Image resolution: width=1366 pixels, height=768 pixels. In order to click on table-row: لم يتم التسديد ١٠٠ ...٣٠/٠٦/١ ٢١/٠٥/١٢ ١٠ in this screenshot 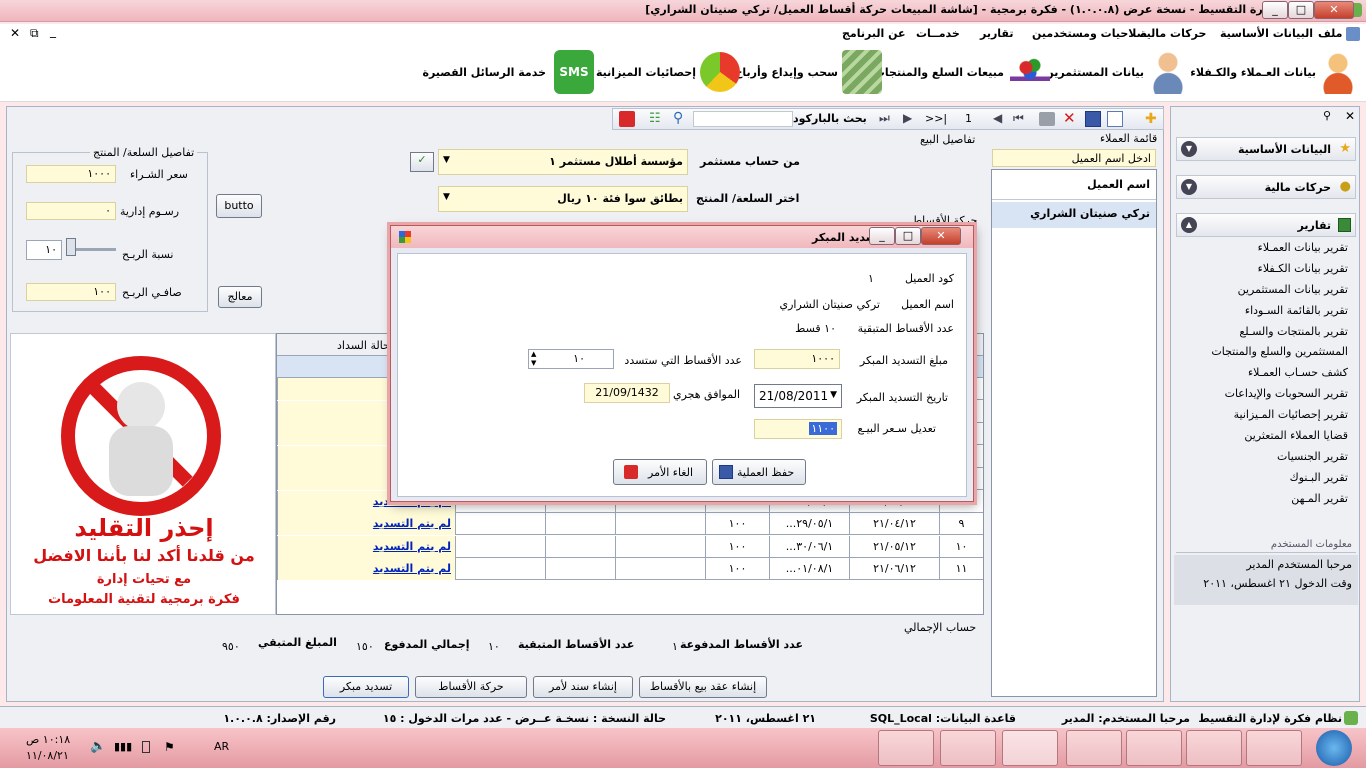, I will do `click(630, 546)`.